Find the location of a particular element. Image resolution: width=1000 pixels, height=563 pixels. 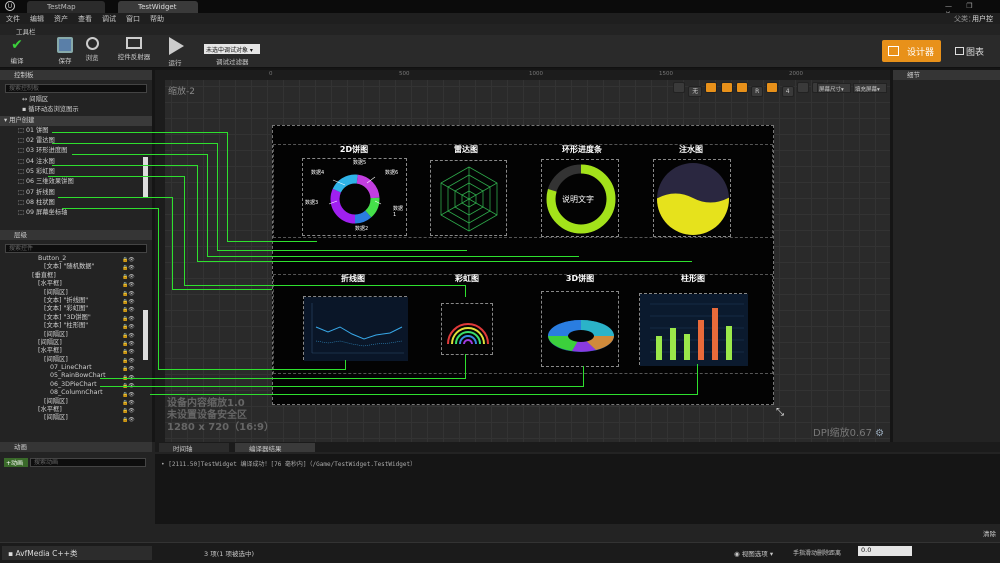

btn-label: 无 is located at coordinates (695, 91).